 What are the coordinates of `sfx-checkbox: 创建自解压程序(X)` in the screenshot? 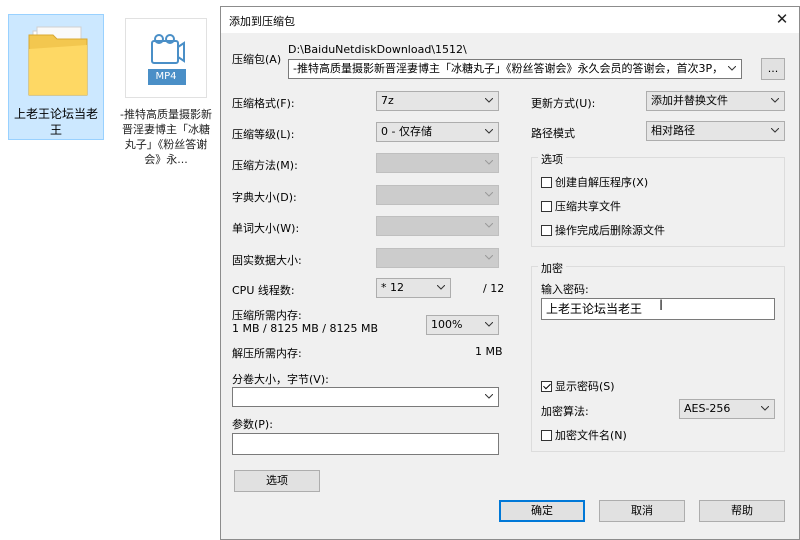 It's located at (594, 182).